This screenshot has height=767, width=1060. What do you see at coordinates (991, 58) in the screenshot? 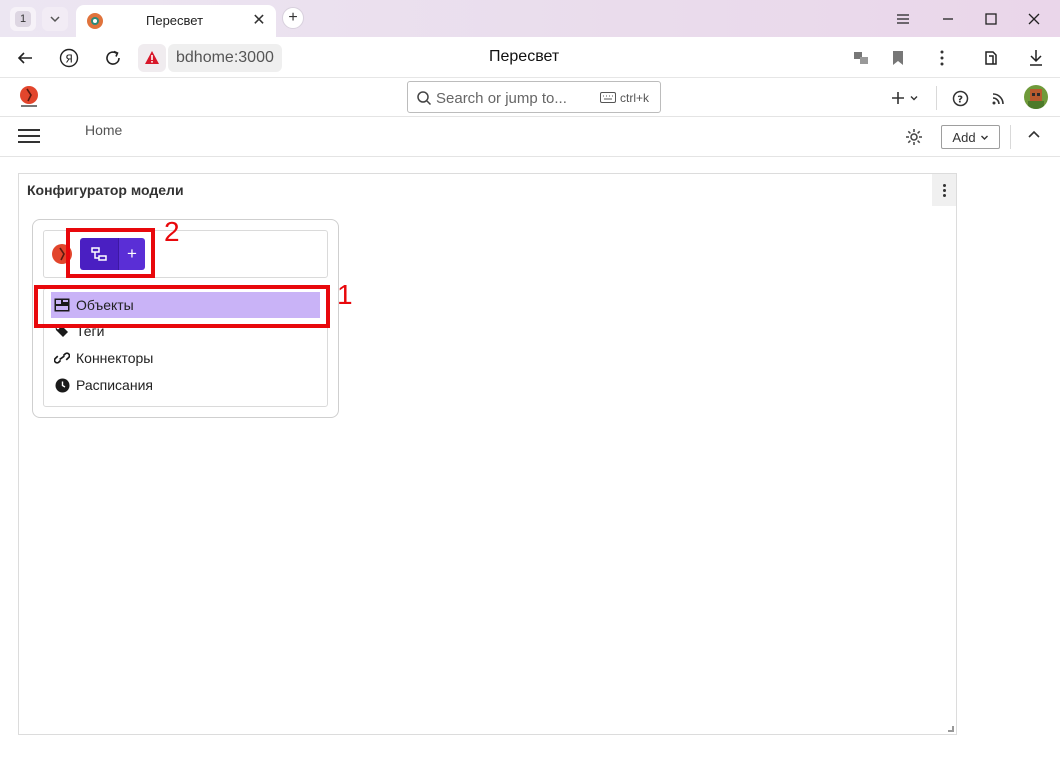
I see `collections-icon` at bounding box center [991, 58].